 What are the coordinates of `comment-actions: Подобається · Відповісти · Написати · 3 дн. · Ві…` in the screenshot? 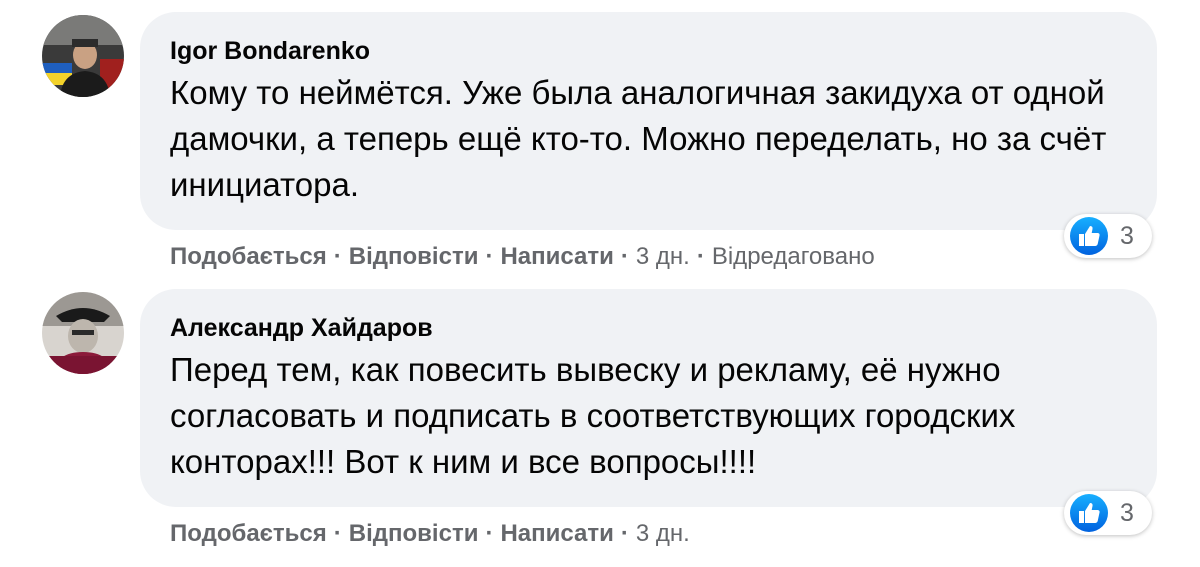 It's located at (522, 257).